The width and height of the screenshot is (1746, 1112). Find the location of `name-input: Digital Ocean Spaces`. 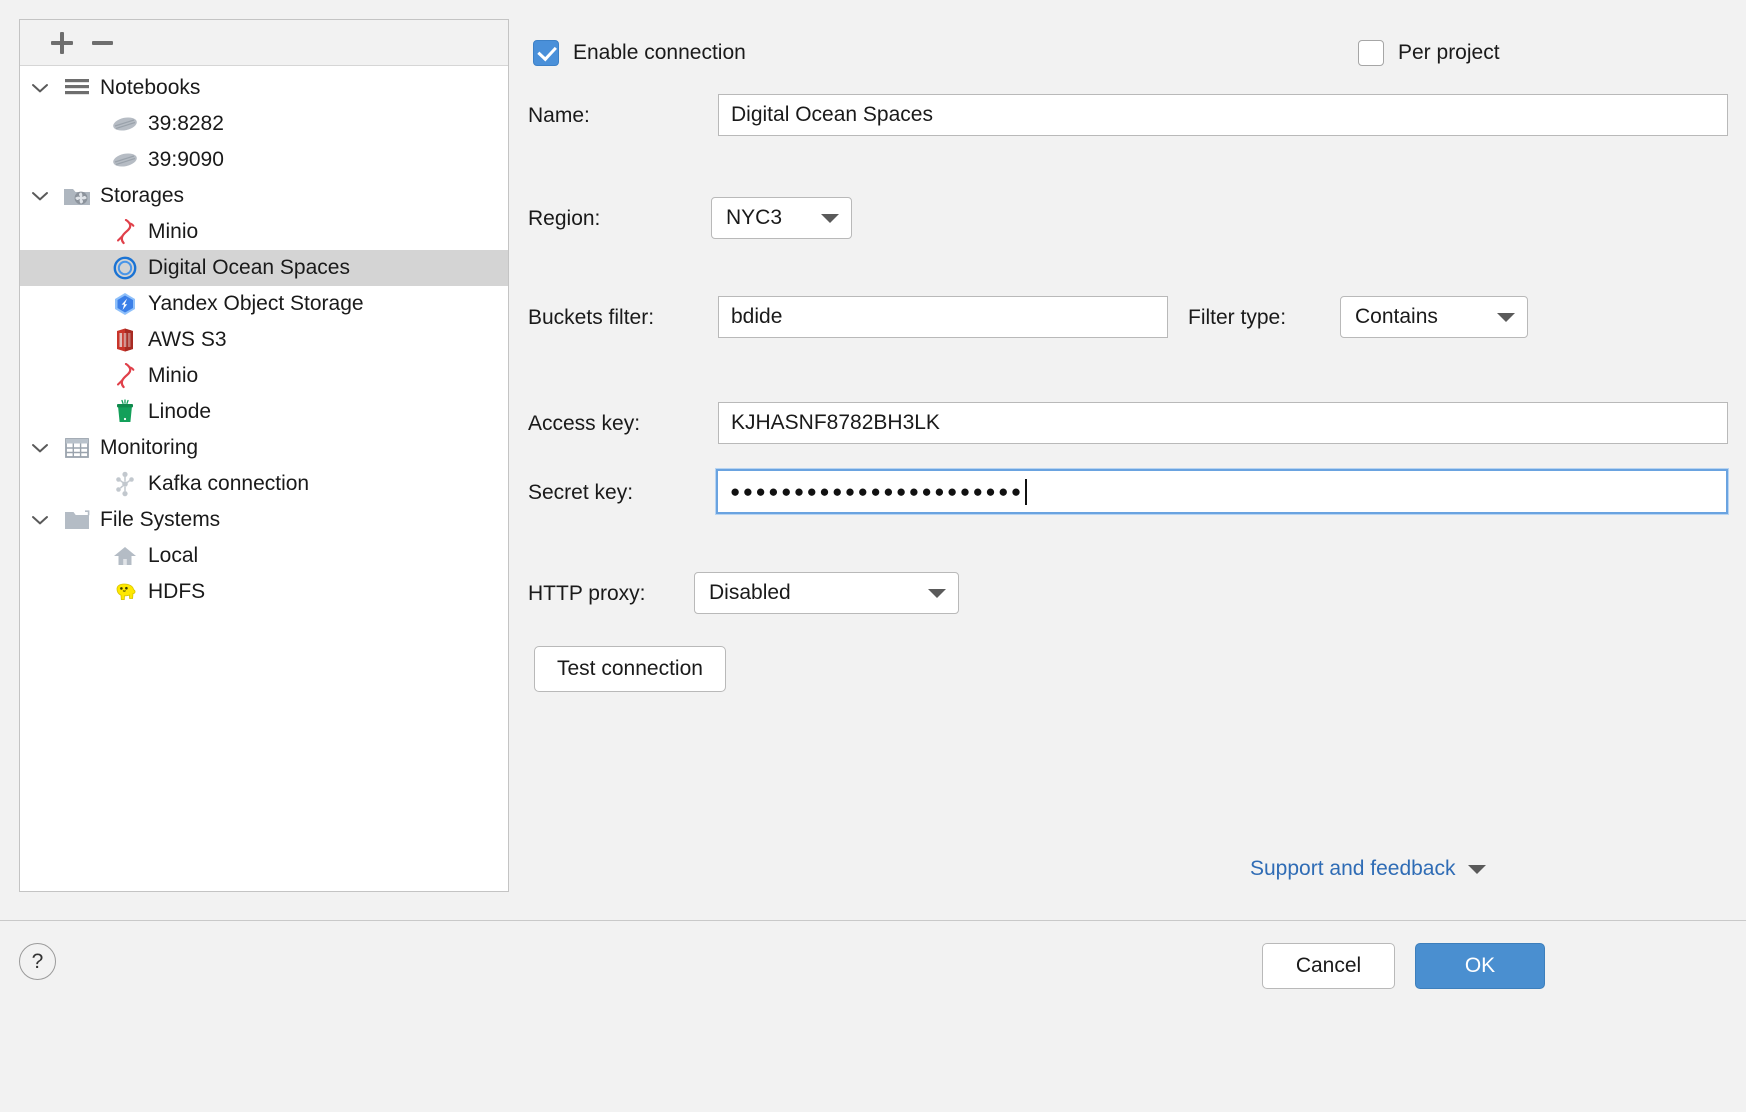

name-input: Digital Ocean Spaces is located at coordinates (1223, 115).